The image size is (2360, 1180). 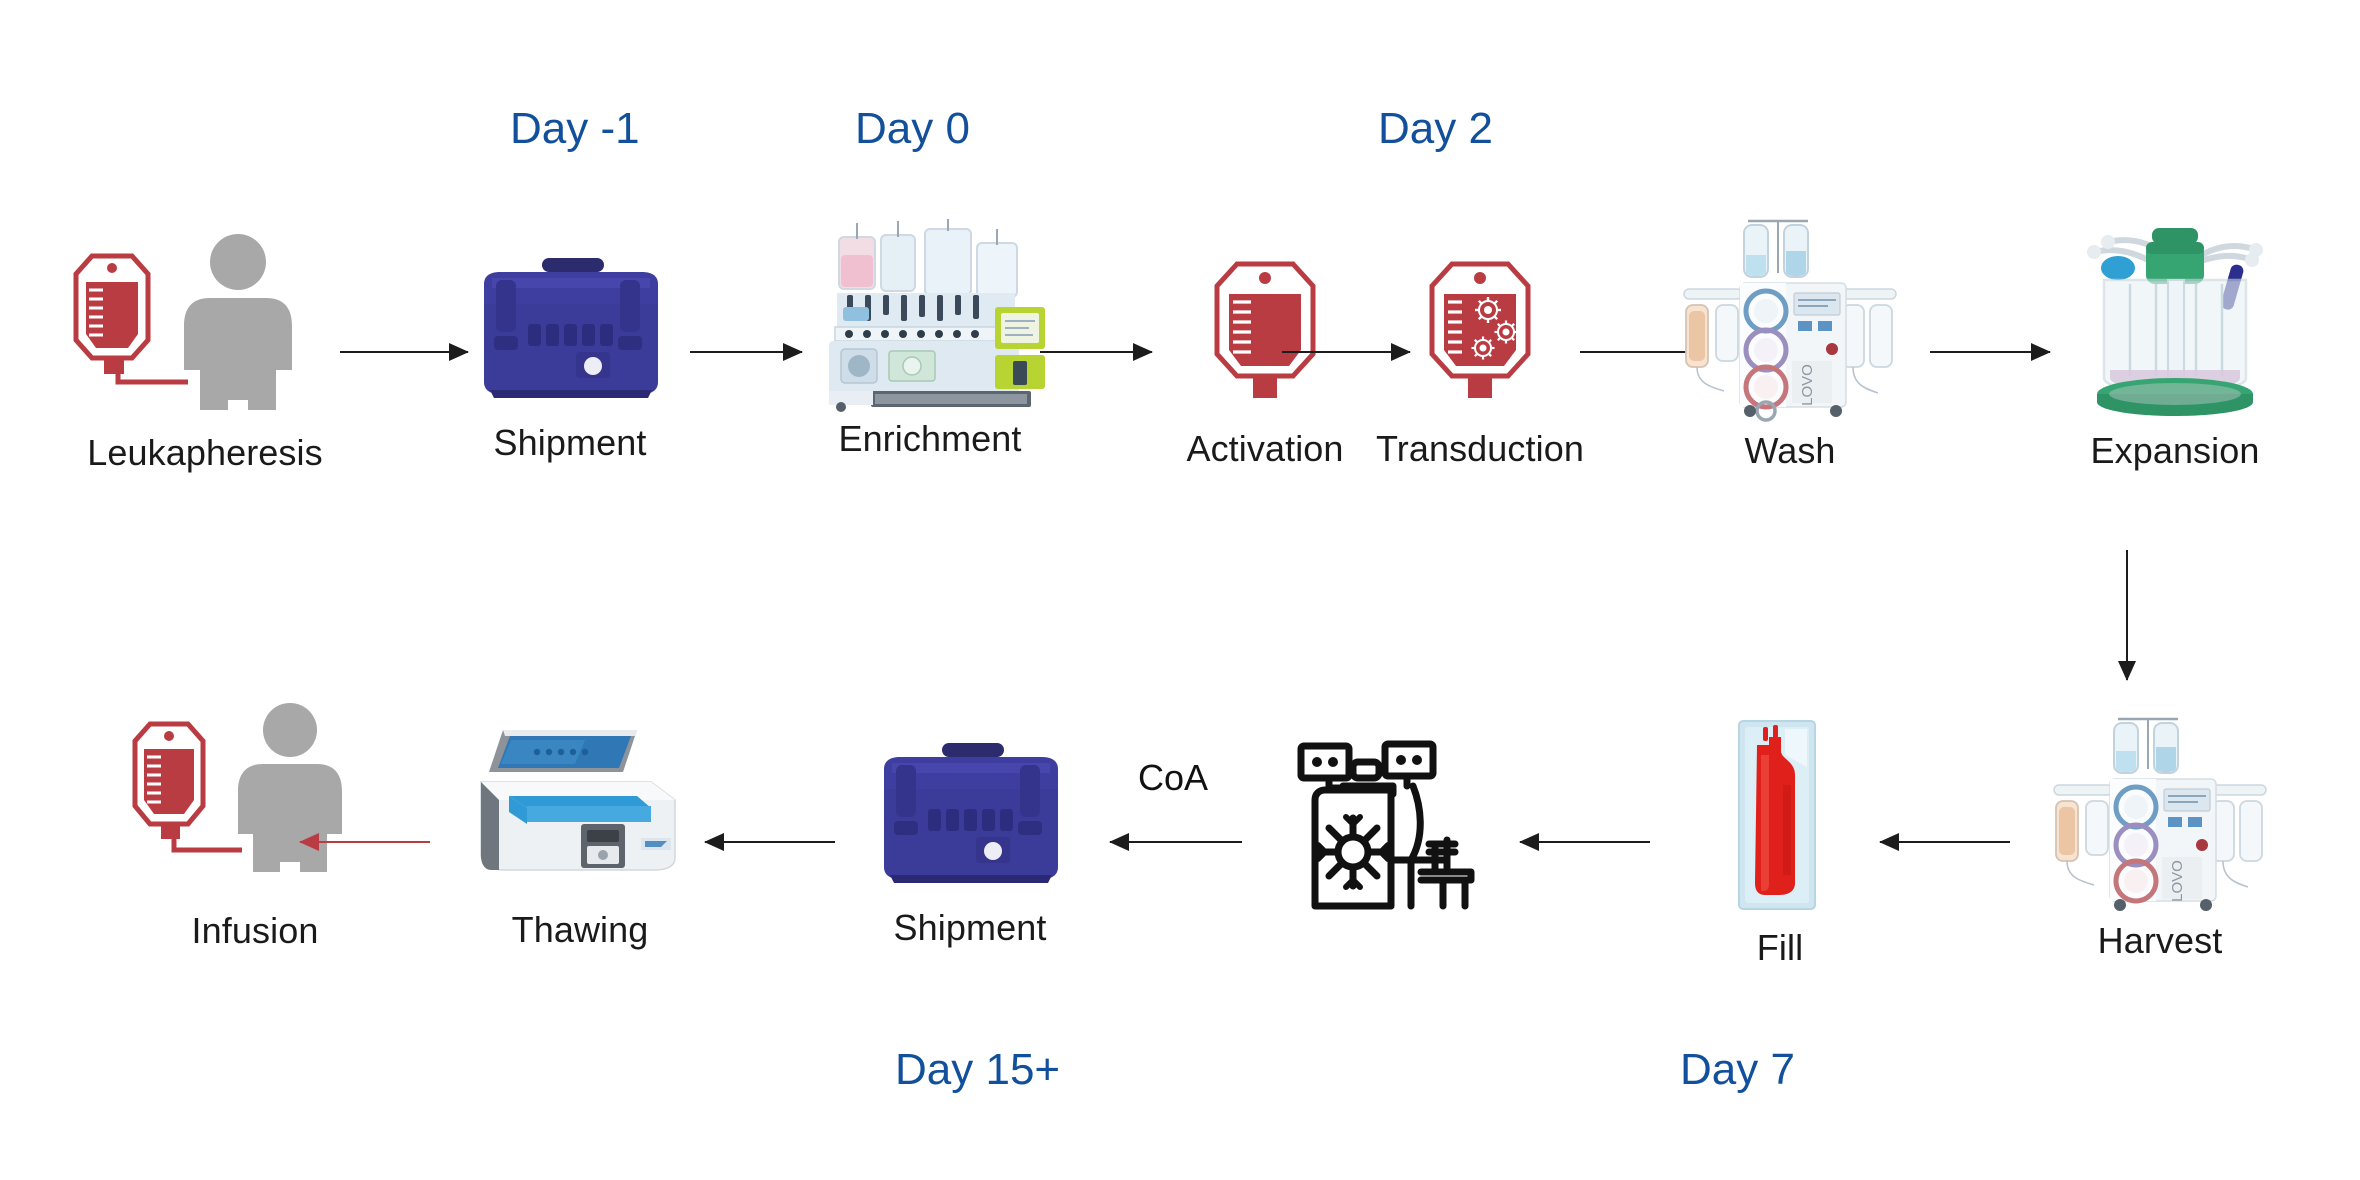 I want to click on step-wash: LOVO Wash, so click(x=1790, y=343).